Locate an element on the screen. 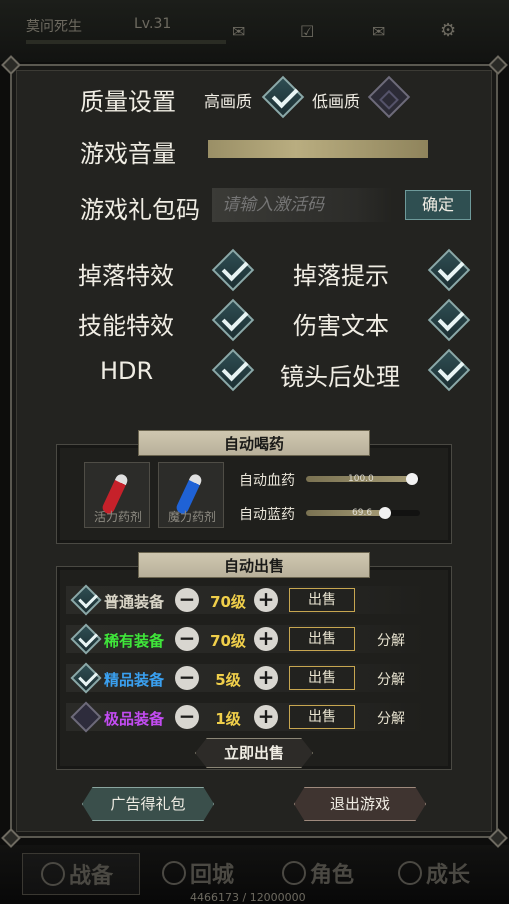  sell-row-name: 稀有装备 is located at coordinates (134, 641).